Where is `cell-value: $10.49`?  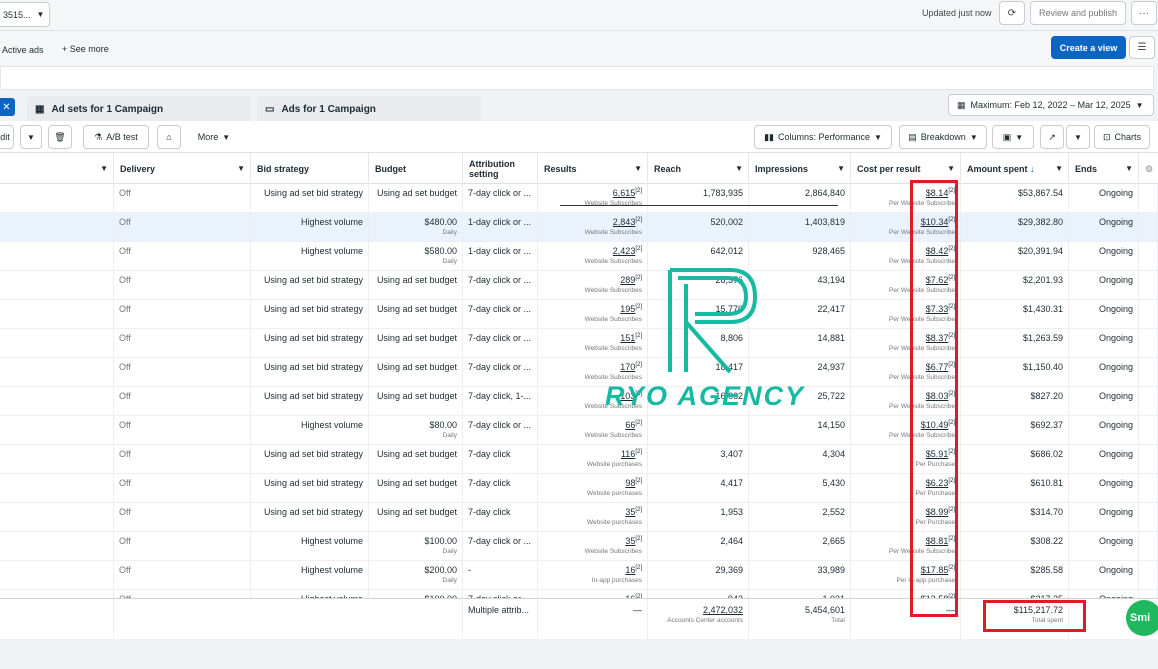 cell-value: $10.49 is located at coordinates (935, 425).